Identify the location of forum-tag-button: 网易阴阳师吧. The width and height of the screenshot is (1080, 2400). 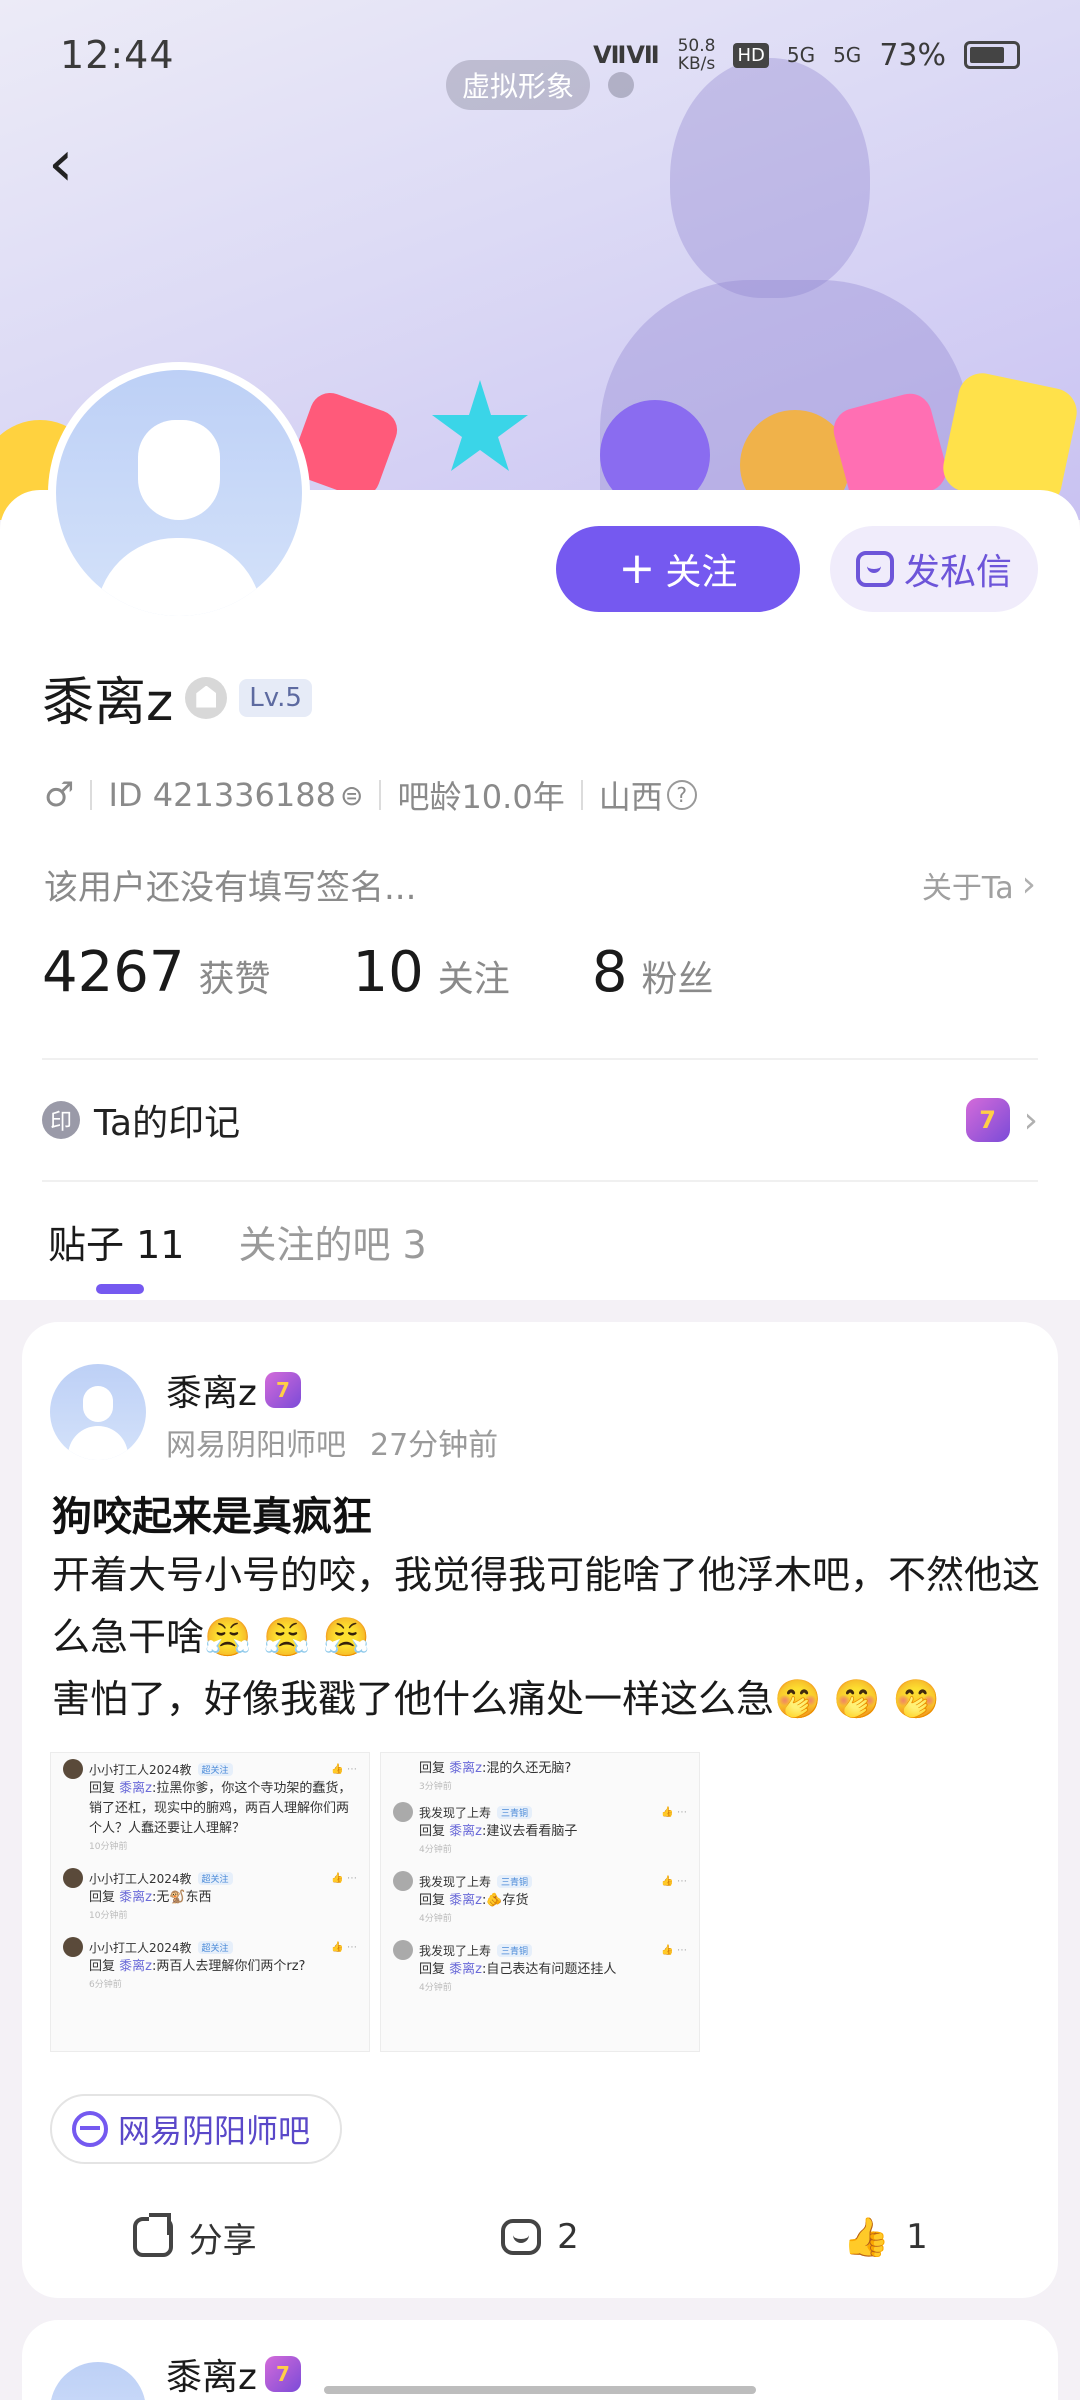
(196, 2129).